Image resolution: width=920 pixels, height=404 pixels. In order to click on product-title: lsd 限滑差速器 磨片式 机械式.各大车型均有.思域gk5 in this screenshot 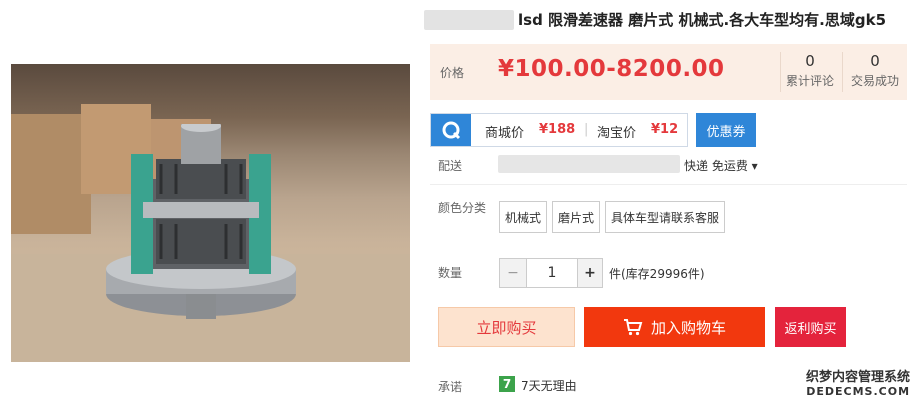, I will do `click(702, 20)`.